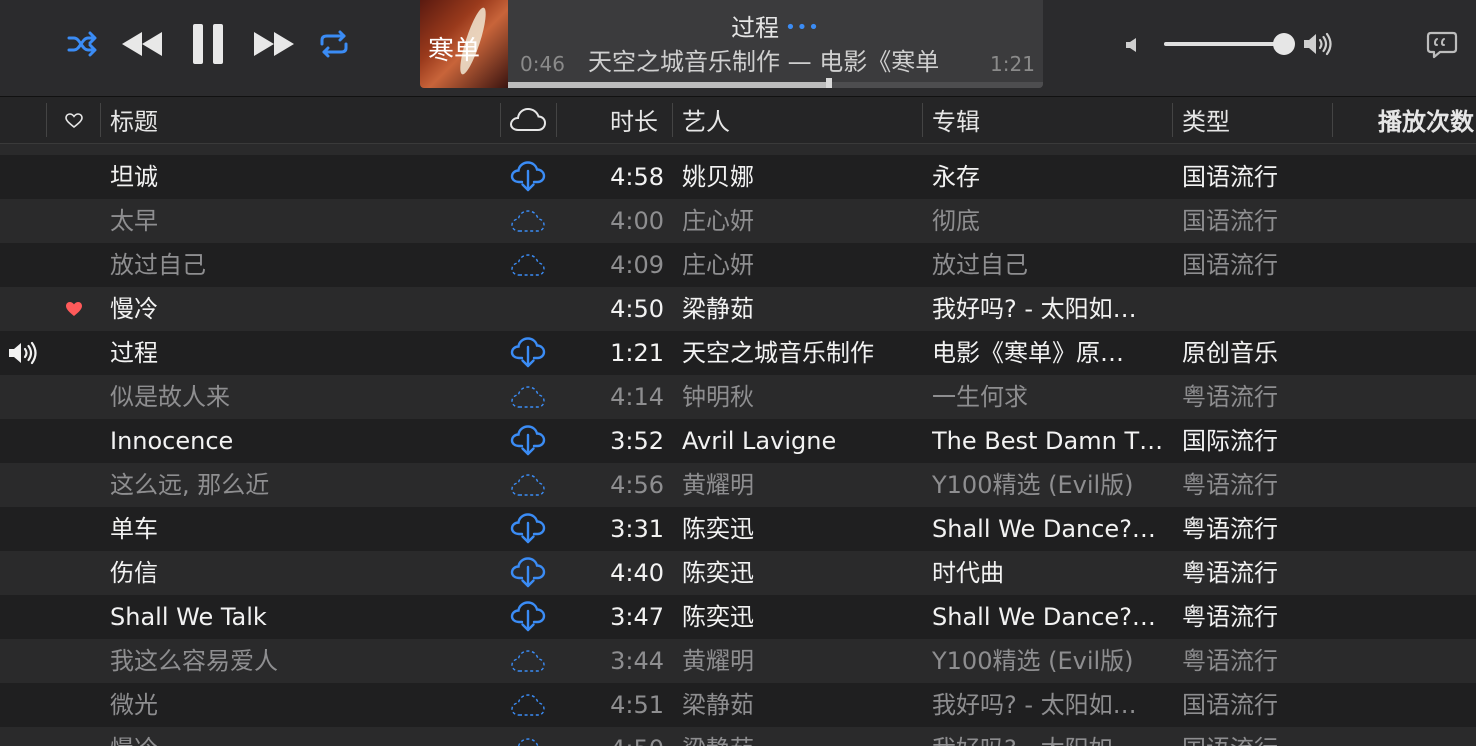 Image resolution: width=1476 pixels, height=746 pixels. Describe the element at coordinates (142, 44) in the screenshot. I see `previous-button` at that location.